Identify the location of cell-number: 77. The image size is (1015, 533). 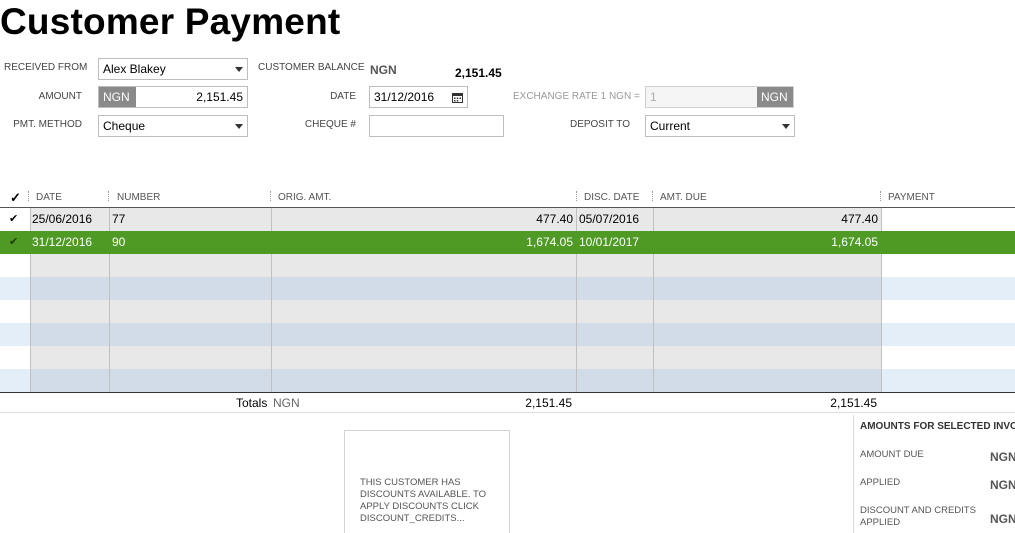
(119, 219).